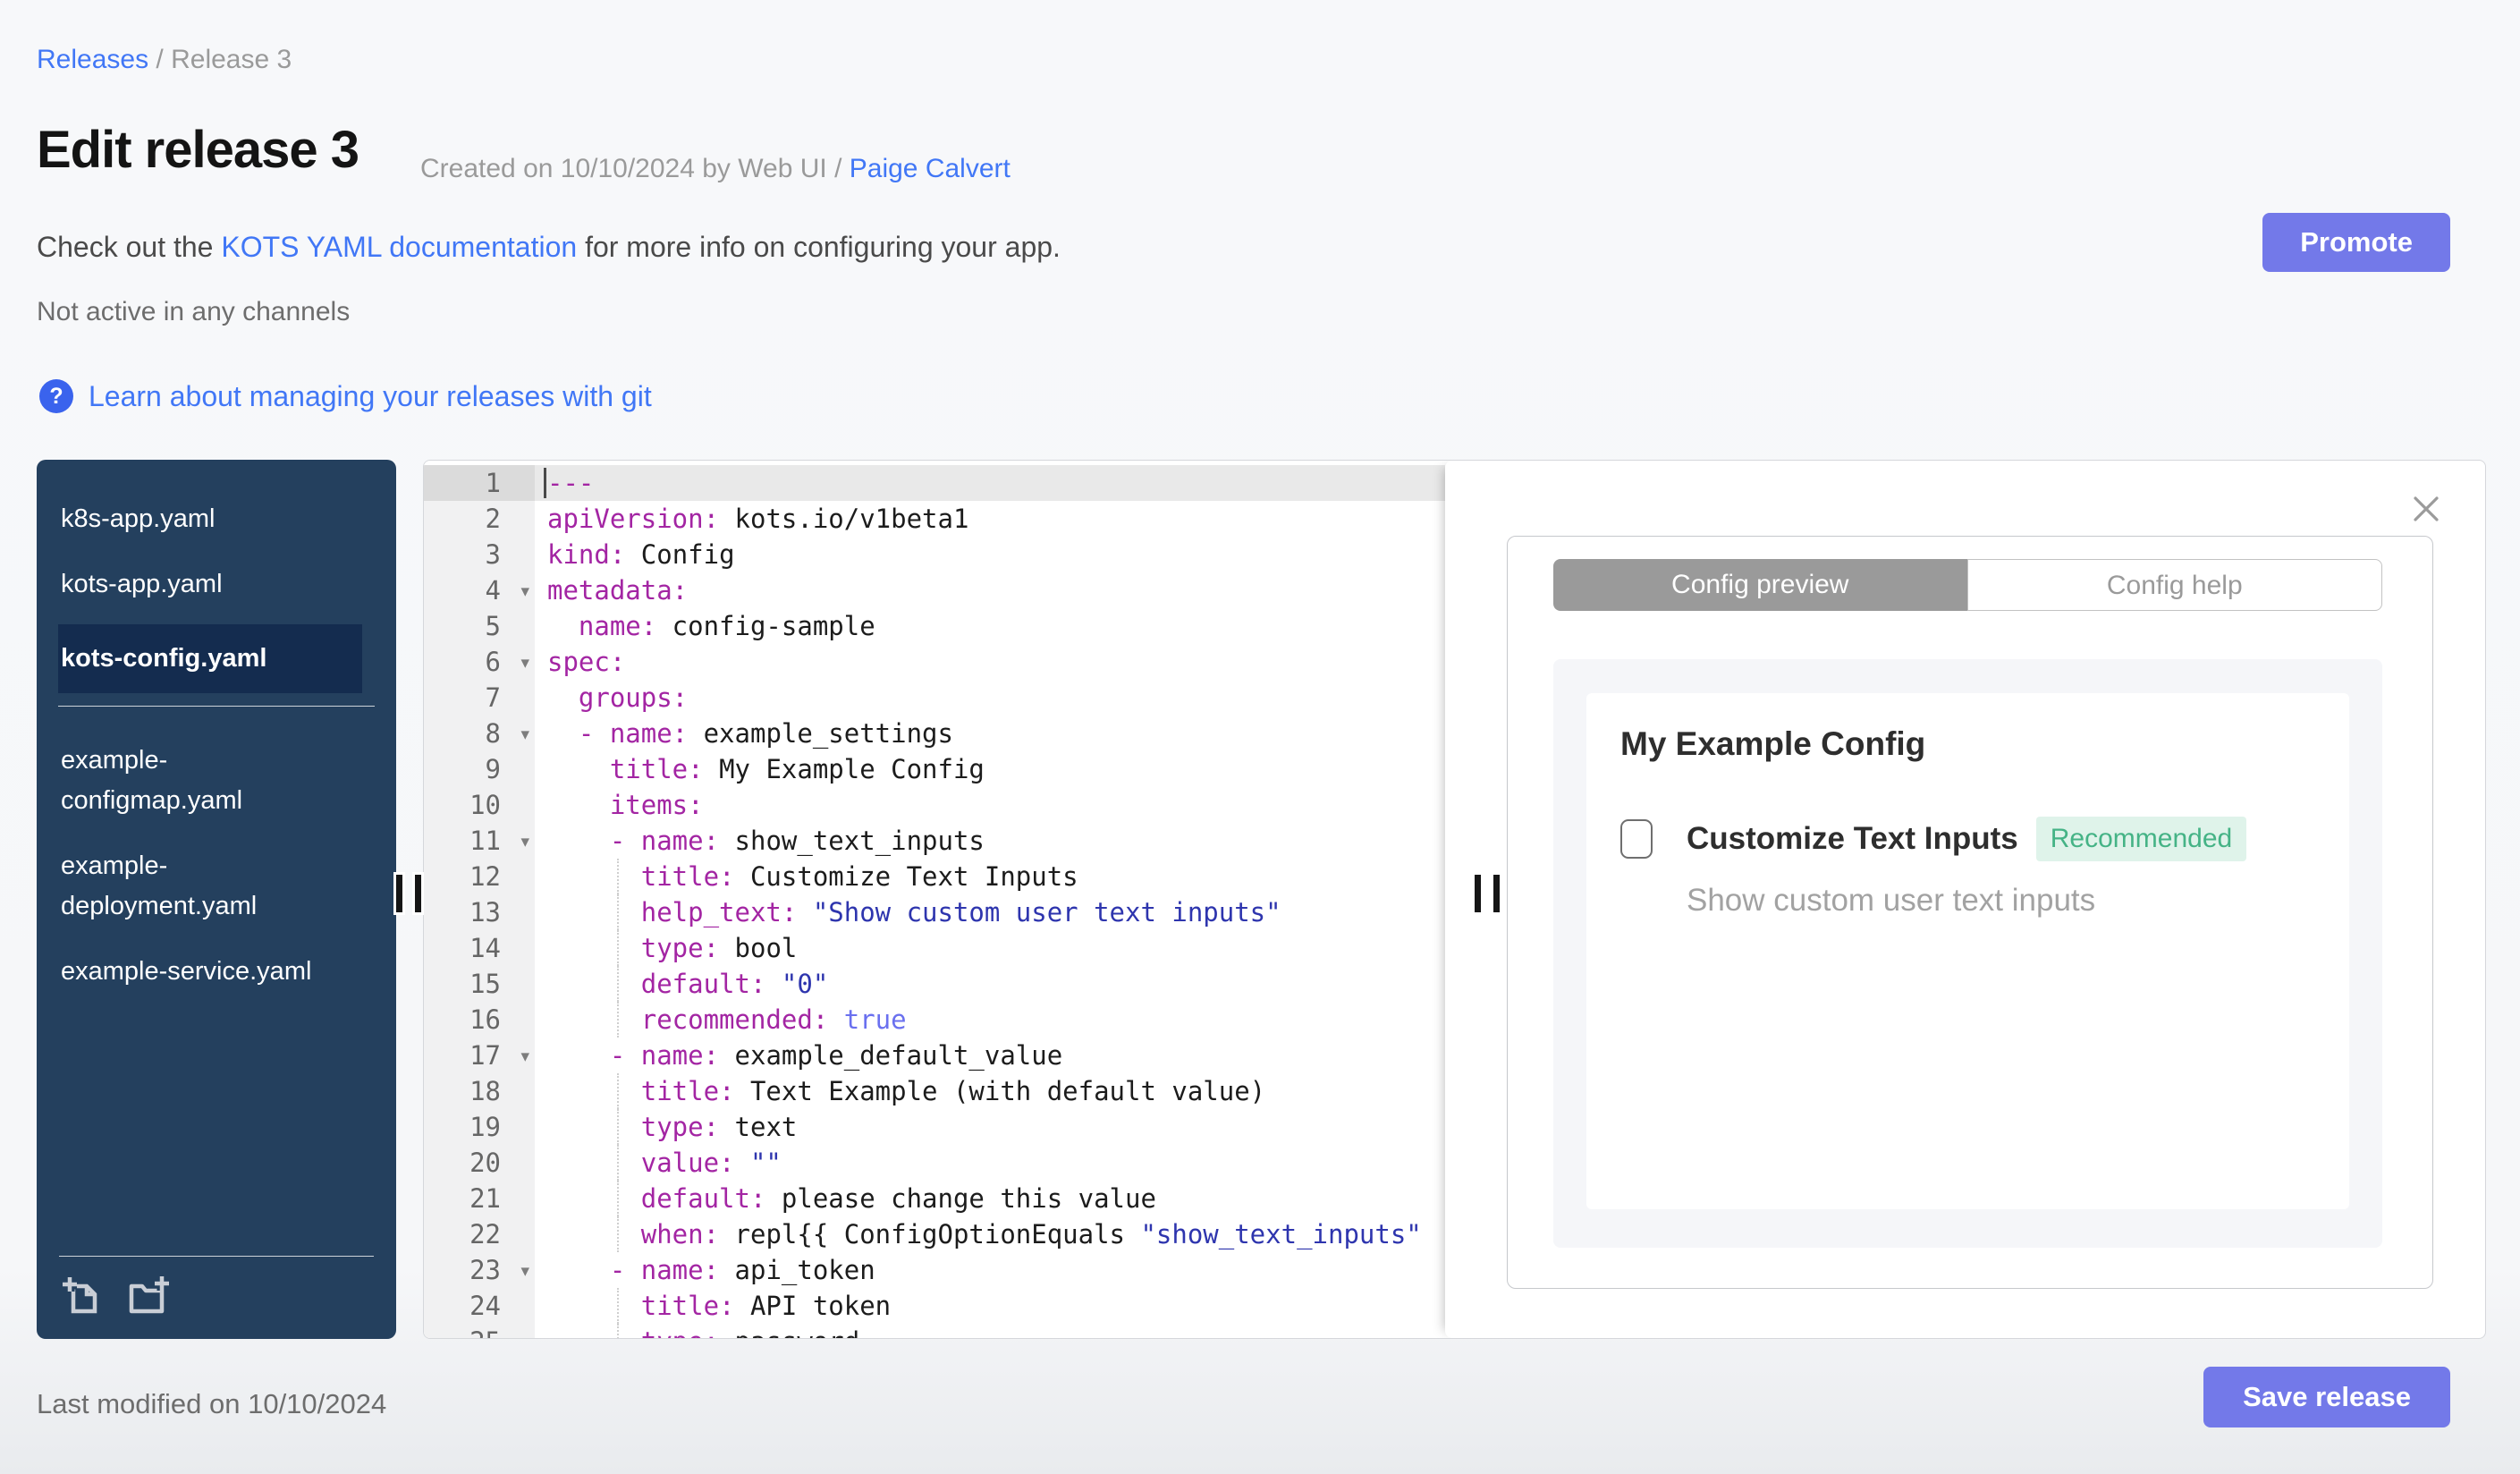 The image size is (2520, 1474). I want to click on sidebar-resize-handle, so click(416, 894).